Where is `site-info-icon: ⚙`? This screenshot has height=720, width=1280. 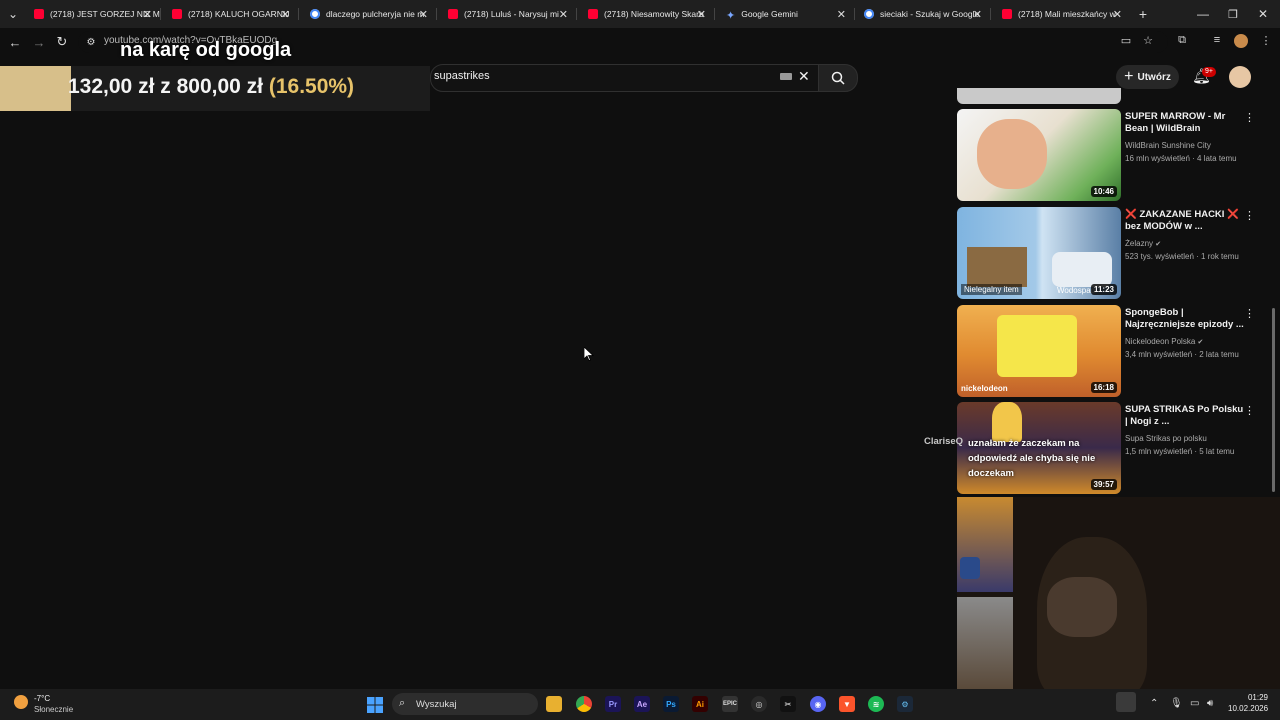 site-info-icon: ⚙ is located at coordinates (91, 42).